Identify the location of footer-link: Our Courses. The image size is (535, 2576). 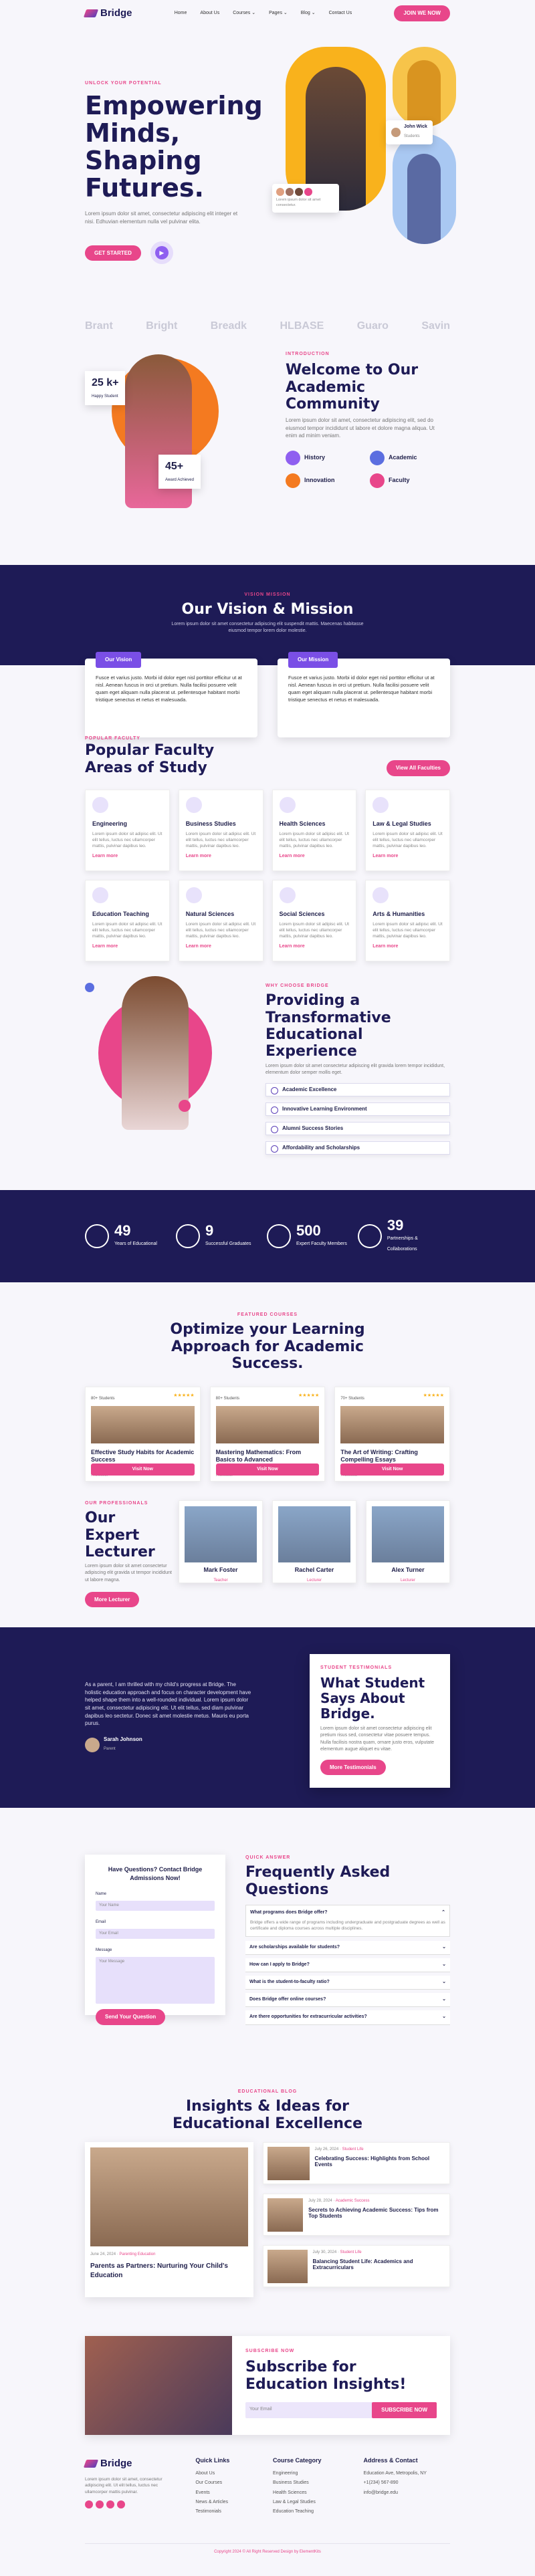
(225, 2483).